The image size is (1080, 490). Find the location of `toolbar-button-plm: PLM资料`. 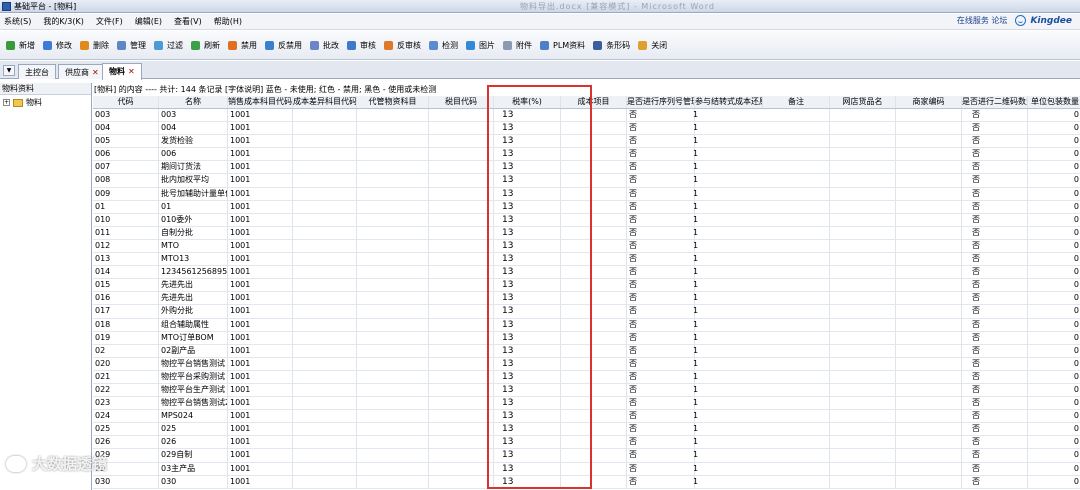

toolbar-button-plm: PLM资料 is located at coordinates (562, 45).